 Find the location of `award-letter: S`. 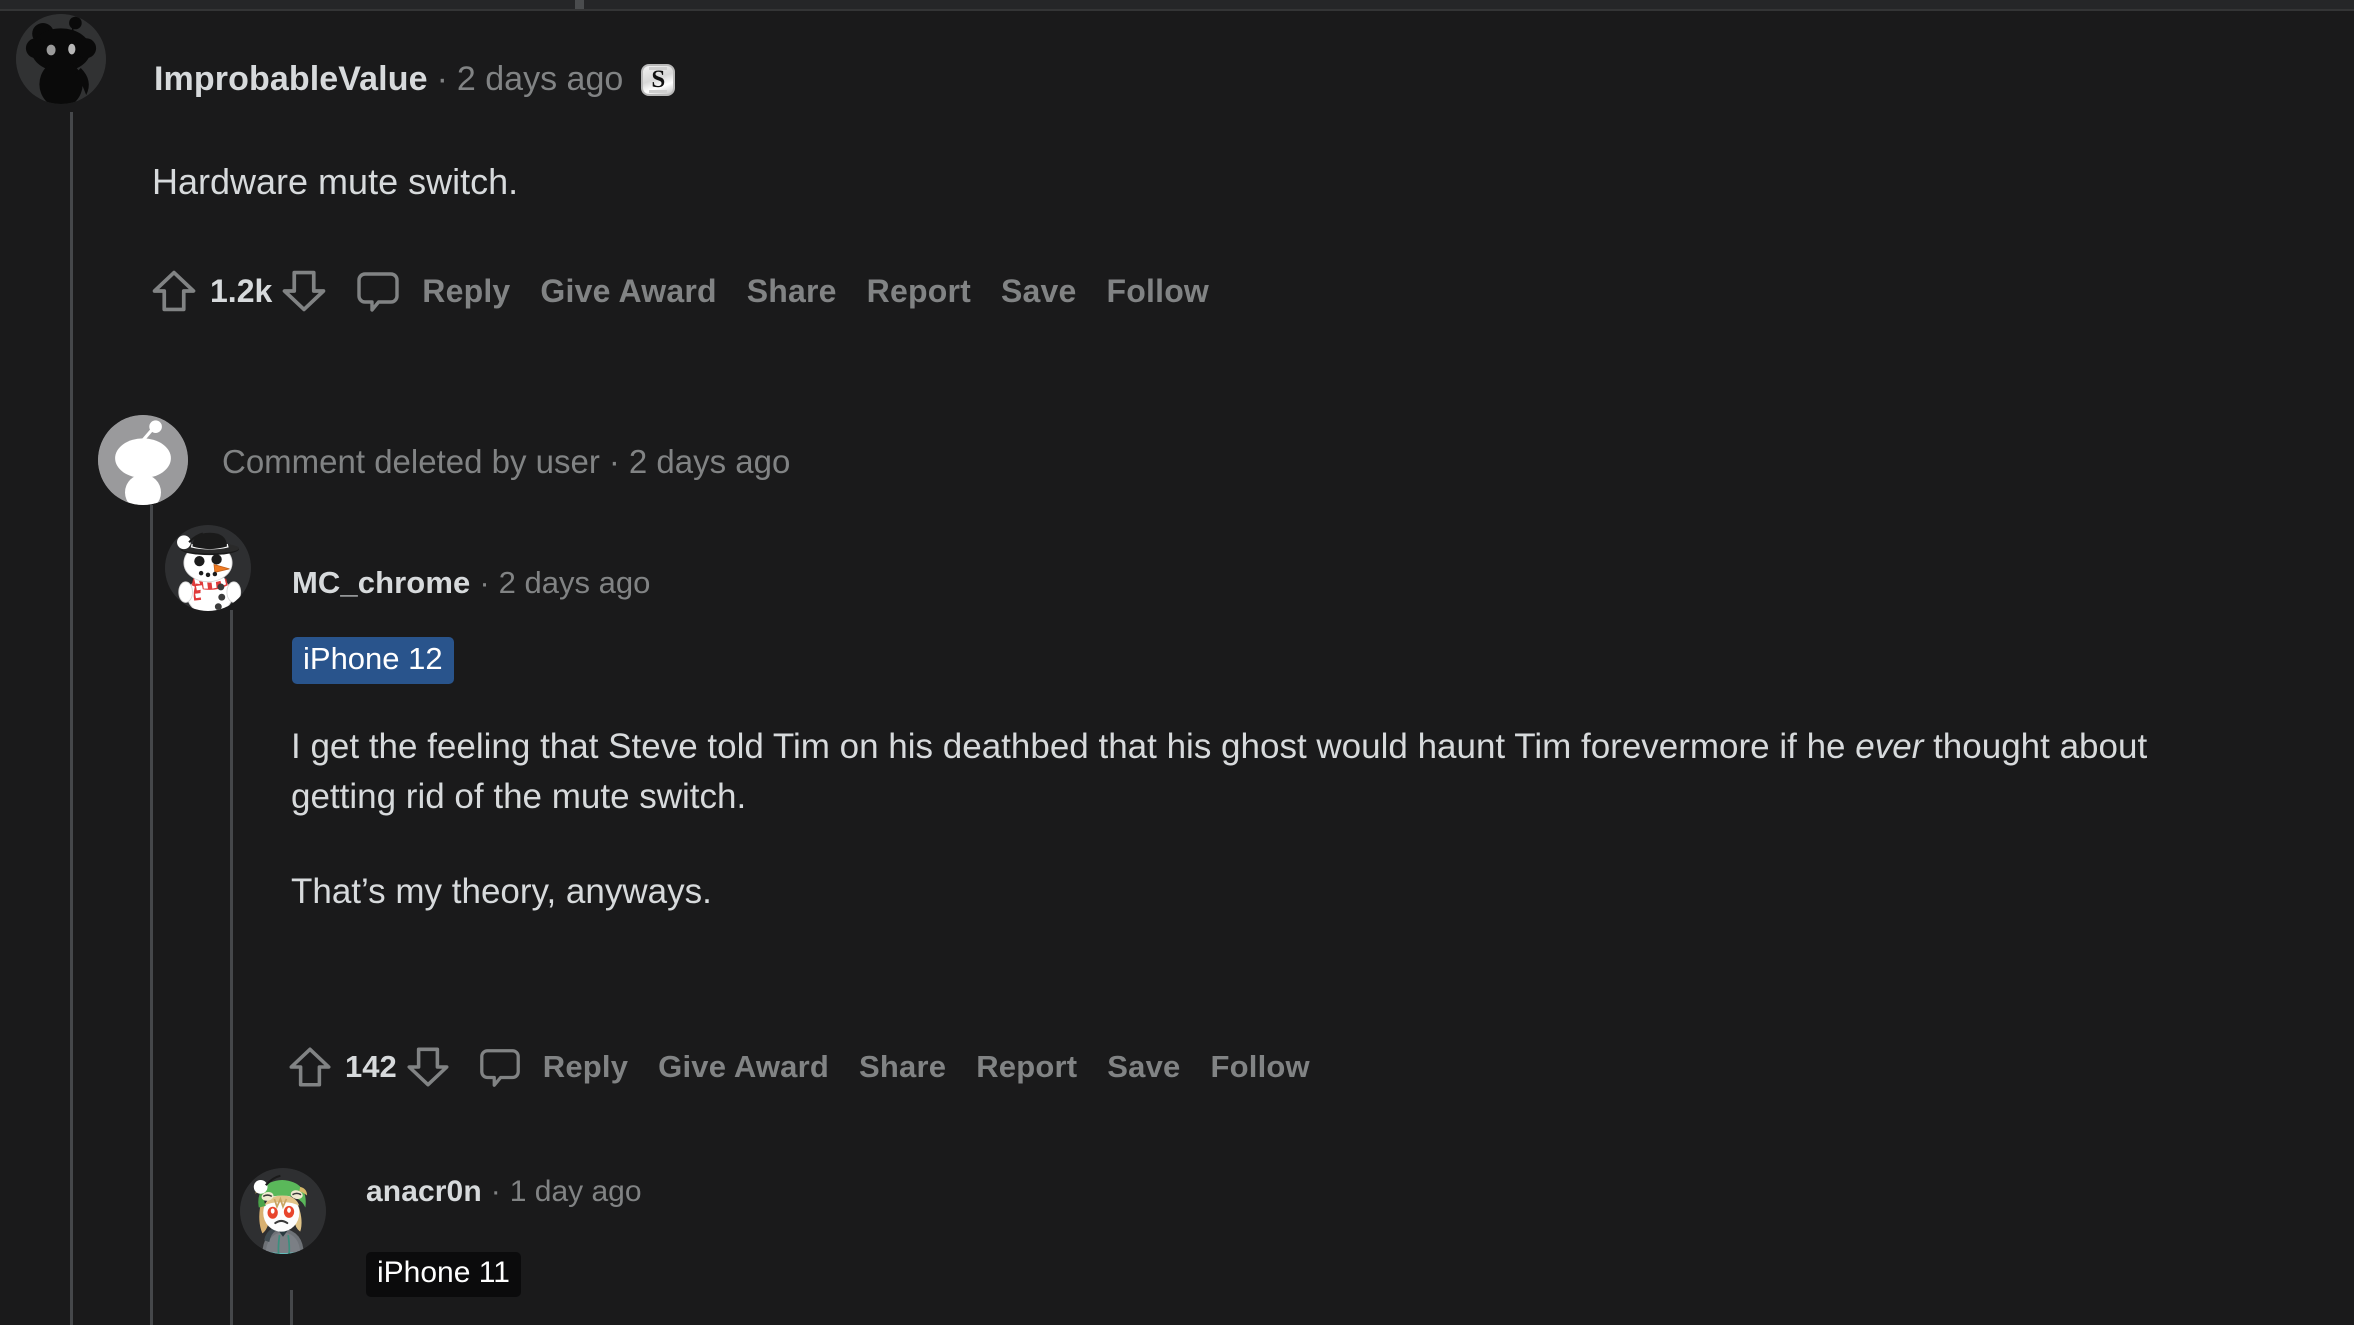

award-letter: S is located at coordinates (658, 79).